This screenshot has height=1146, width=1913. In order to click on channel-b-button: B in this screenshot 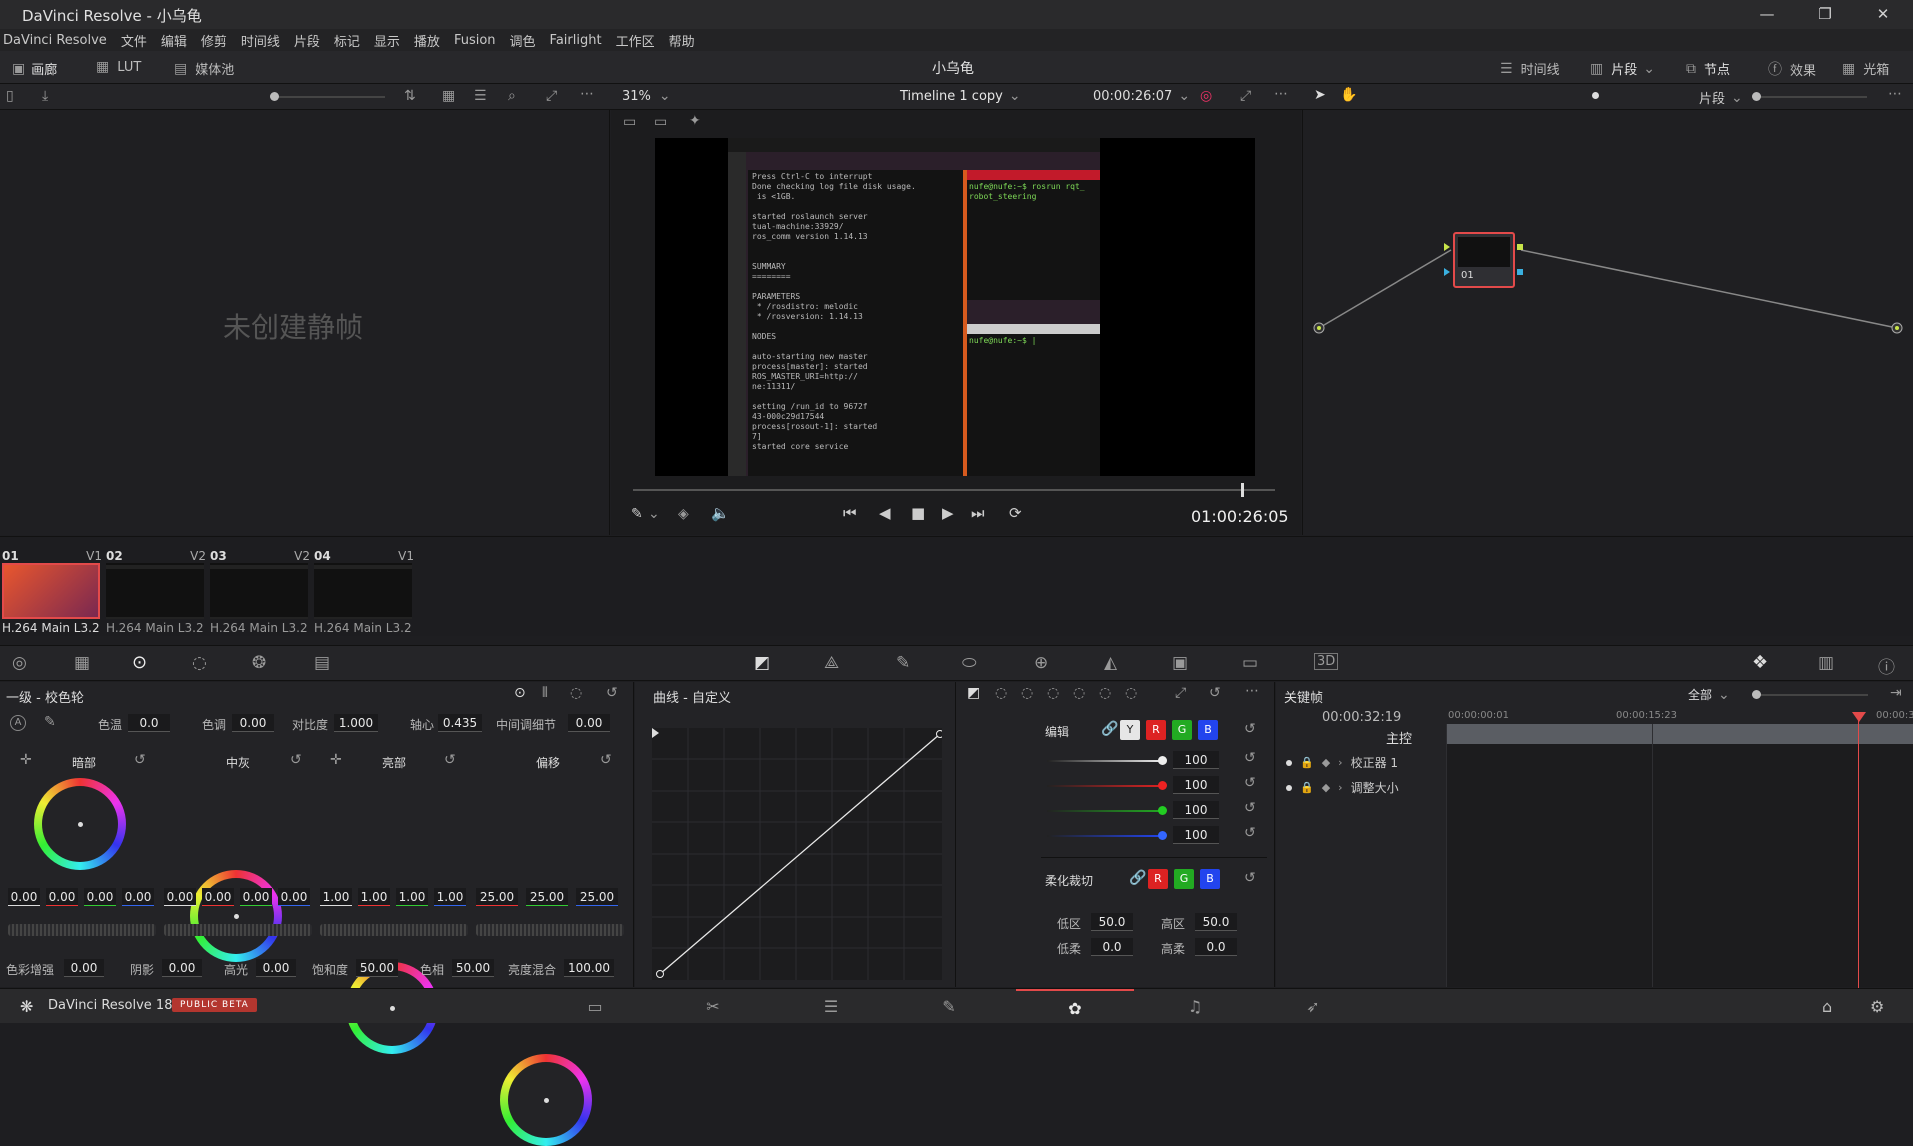, I will do `click(1208, 730)`.